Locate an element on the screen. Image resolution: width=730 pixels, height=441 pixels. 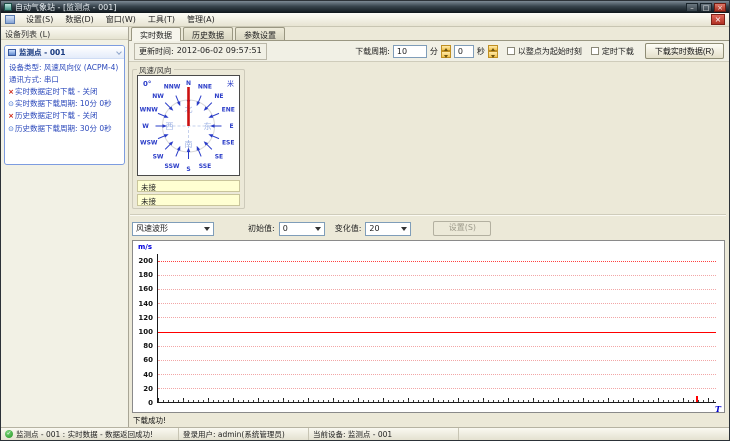
download-period-label: 下载周期: is located at coordinates (372, 51).